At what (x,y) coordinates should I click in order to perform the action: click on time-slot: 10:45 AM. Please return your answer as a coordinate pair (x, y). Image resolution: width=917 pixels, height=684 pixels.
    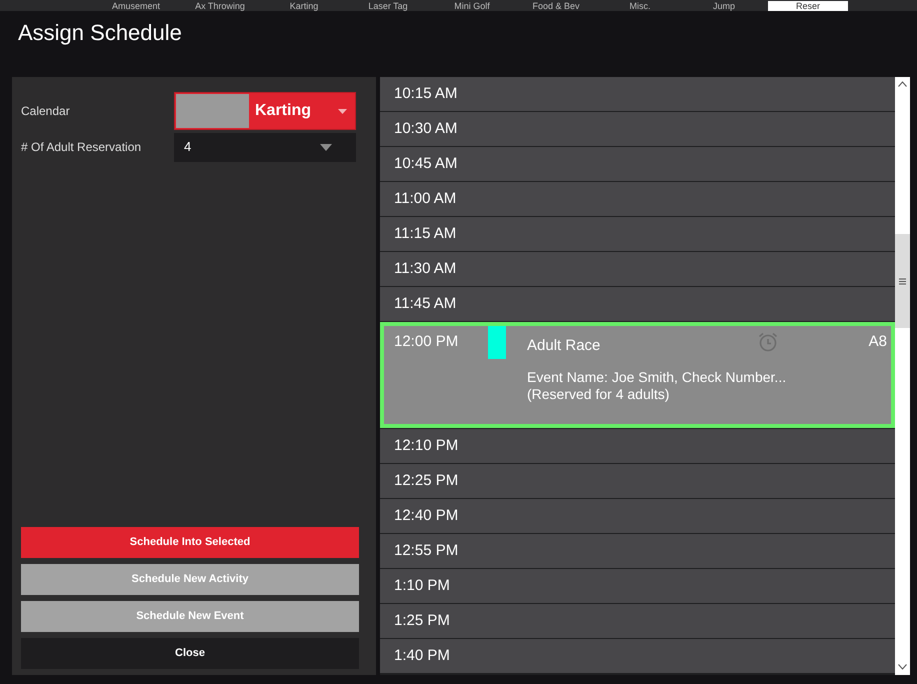
    Looking at the image, I should click on (637, 164).